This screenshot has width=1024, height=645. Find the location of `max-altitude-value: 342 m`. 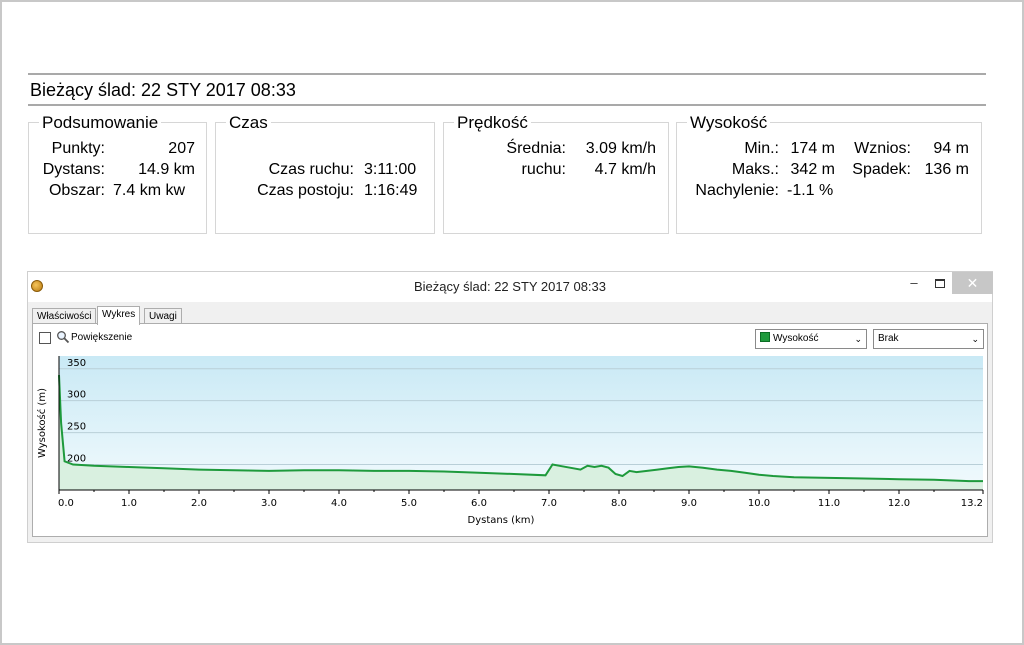

max-altitude-value: 342 m is located at coordinates (812, 169).